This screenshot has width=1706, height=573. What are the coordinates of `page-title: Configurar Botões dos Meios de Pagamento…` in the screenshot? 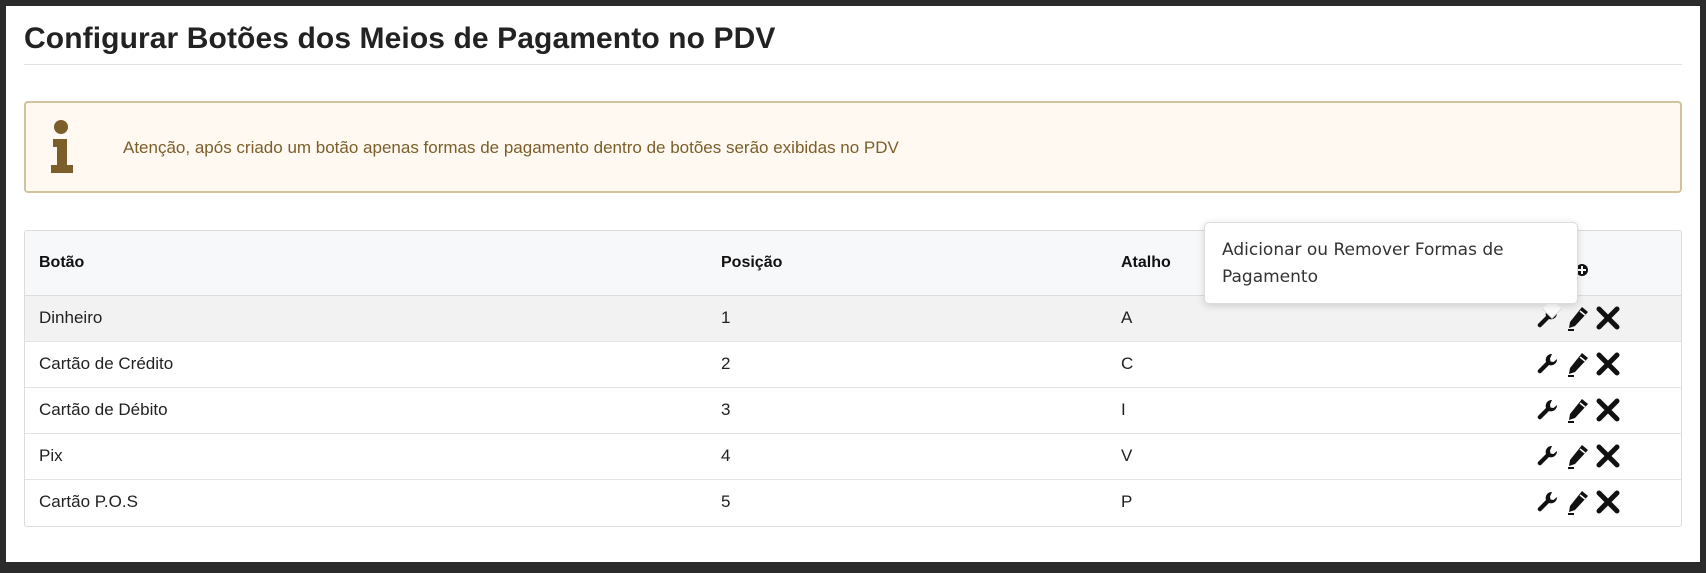 It's located at (400, 38).